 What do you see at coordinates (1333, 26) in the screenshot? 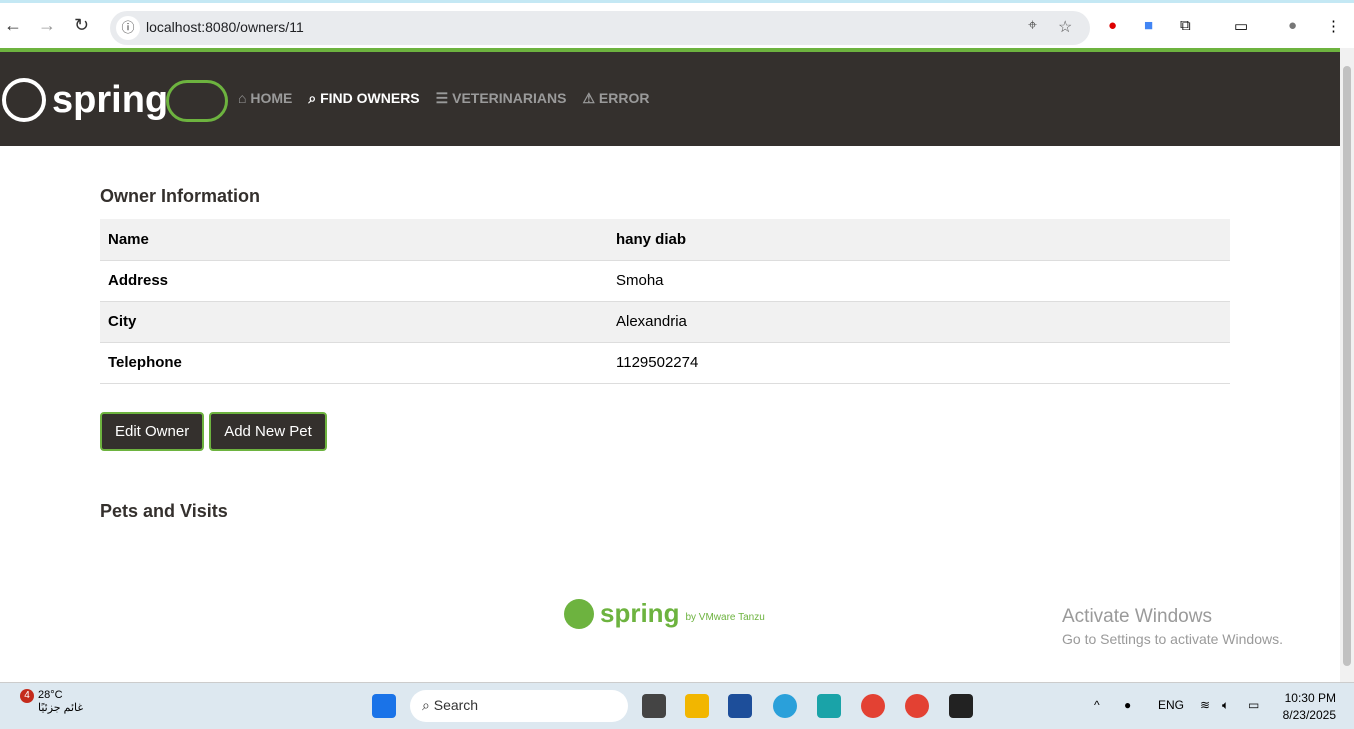
I see `menu-kebab-icon: ⋮` at bounding box center [1333, 26].